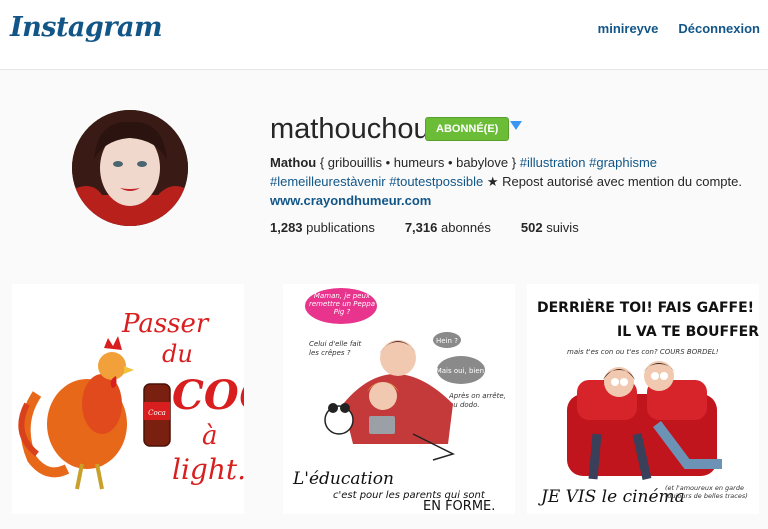 The image size is (768, 529). I want to click on post-caption-text: COQ, so click(208, 395).